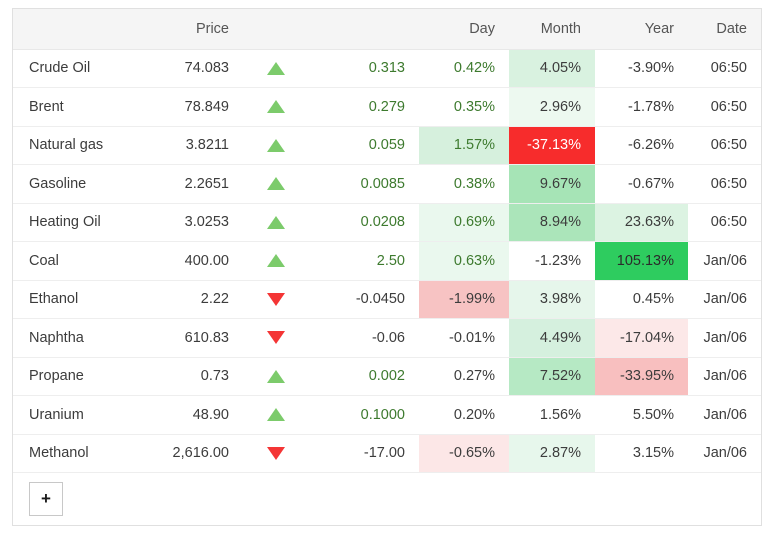 The height and width of the screenshot is (536, 775). What do you see at coordinates (387, 261) in the screenshot?
I see `table-row: Coal 400.00 2.50 0.63% -1.23% 105.13% Jan/06` at bounding box center [387, 261].